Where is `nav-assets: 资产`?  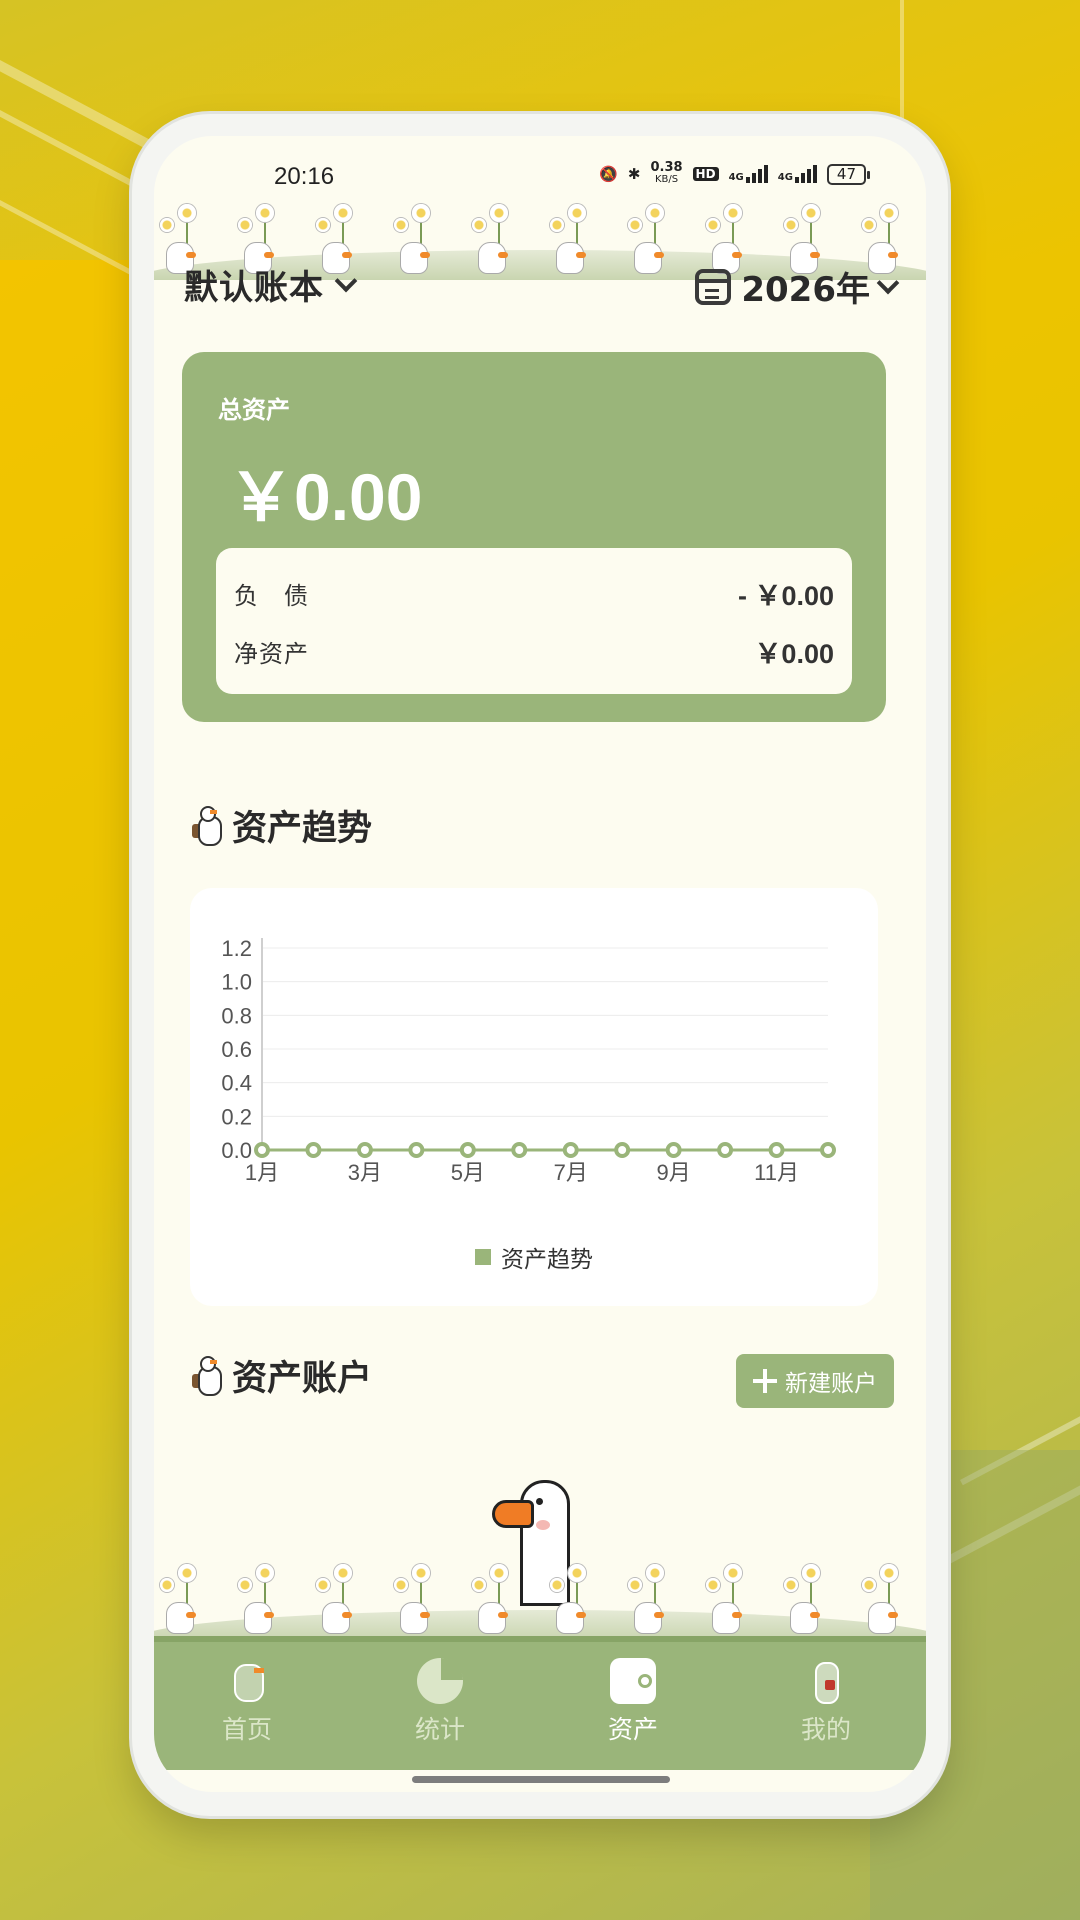 nav-assets: 资产 is located at coordinates (633, 1702).